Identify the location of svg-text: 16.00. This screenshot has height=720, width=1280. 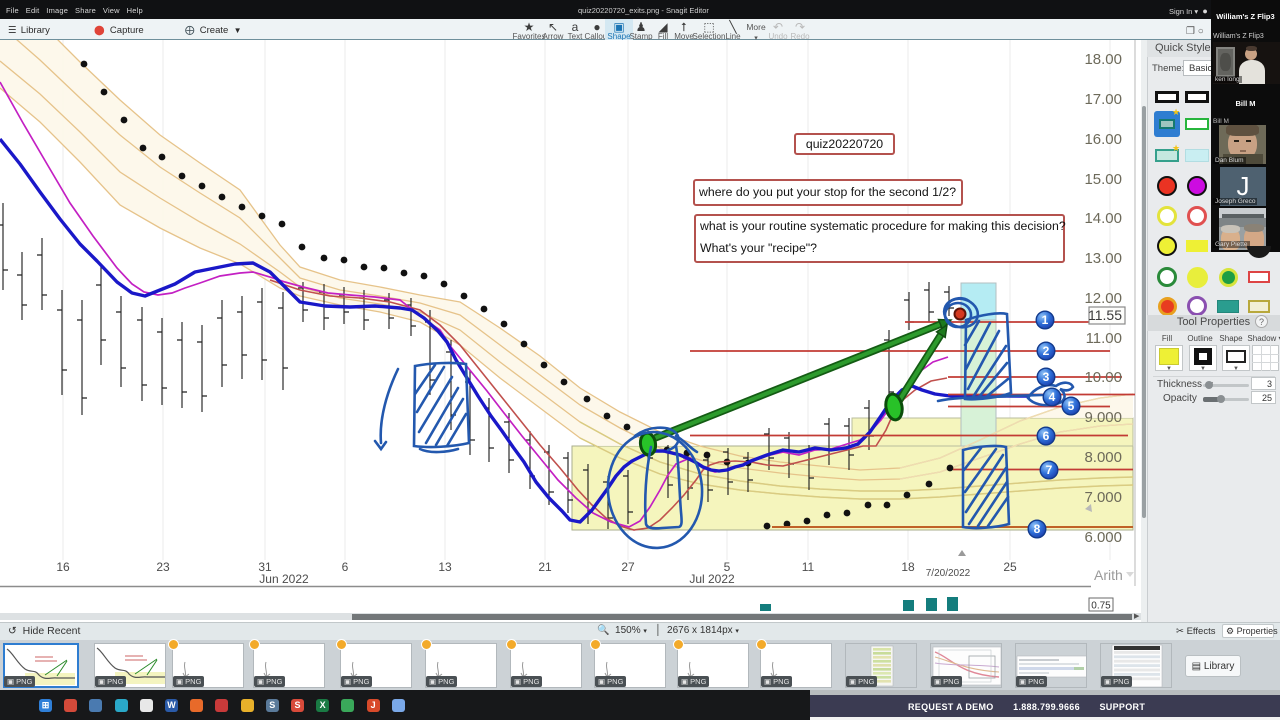
(1103, 139).